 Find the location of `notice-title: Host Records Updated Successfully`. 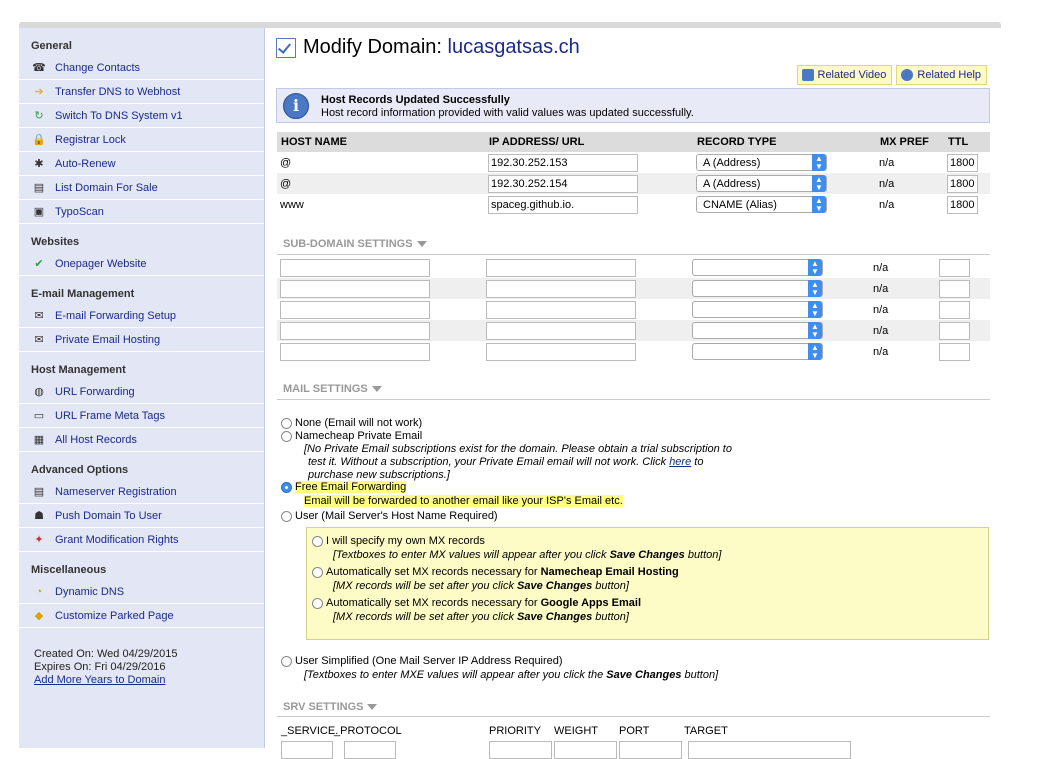

notice-title: Host Records Updated Successfully is located at coordinates (415, 100).